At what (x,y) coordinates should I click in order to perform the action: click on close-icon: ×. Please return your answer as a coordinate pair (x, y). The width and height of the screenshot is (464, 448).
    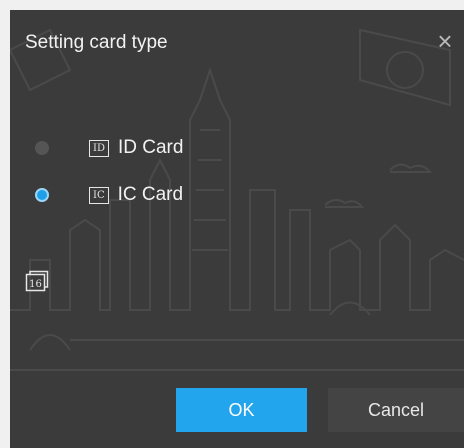
    Looking at the image, I should click on (445, 41).